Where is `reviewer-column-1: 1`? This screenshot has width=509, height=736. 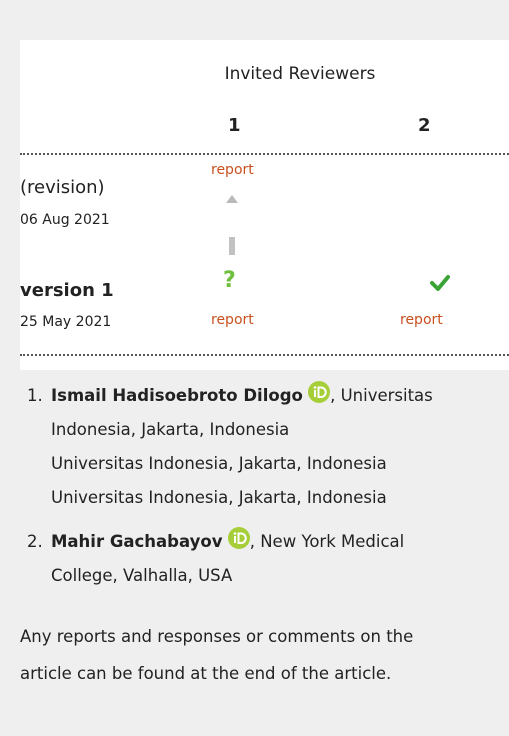 reviewer-column-1: 1 is located at coordinates (234, 125).